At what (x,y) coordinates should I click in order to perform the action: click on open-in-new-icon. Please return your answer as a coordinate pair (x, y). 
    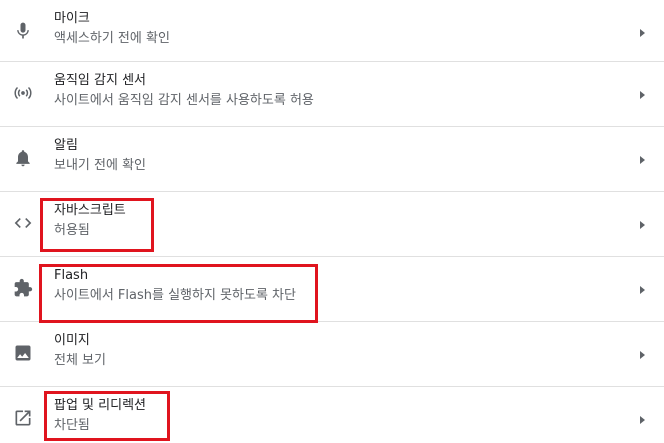
    Looking at the image, I should click on (23, 418).